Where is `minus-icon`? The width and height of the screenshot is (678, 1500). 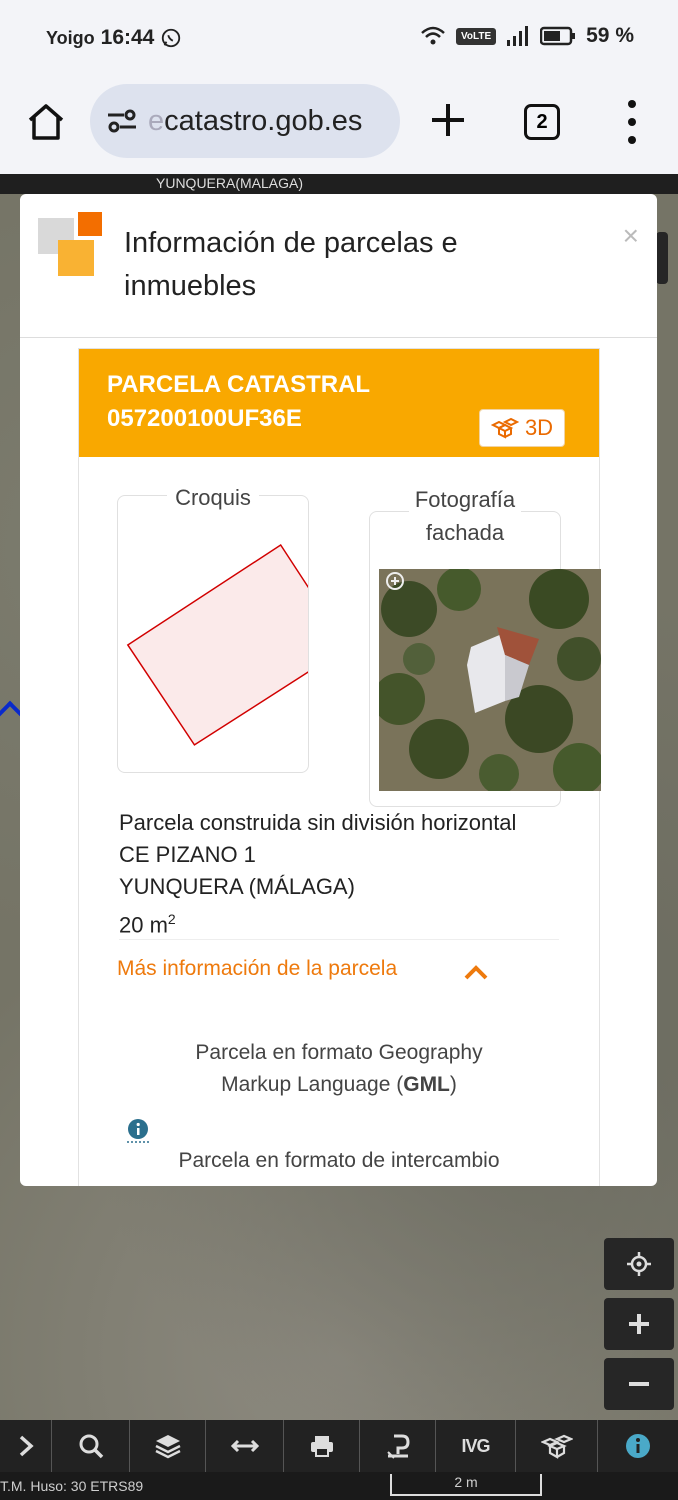 minus-icon is located at coordinates (639, 1384).